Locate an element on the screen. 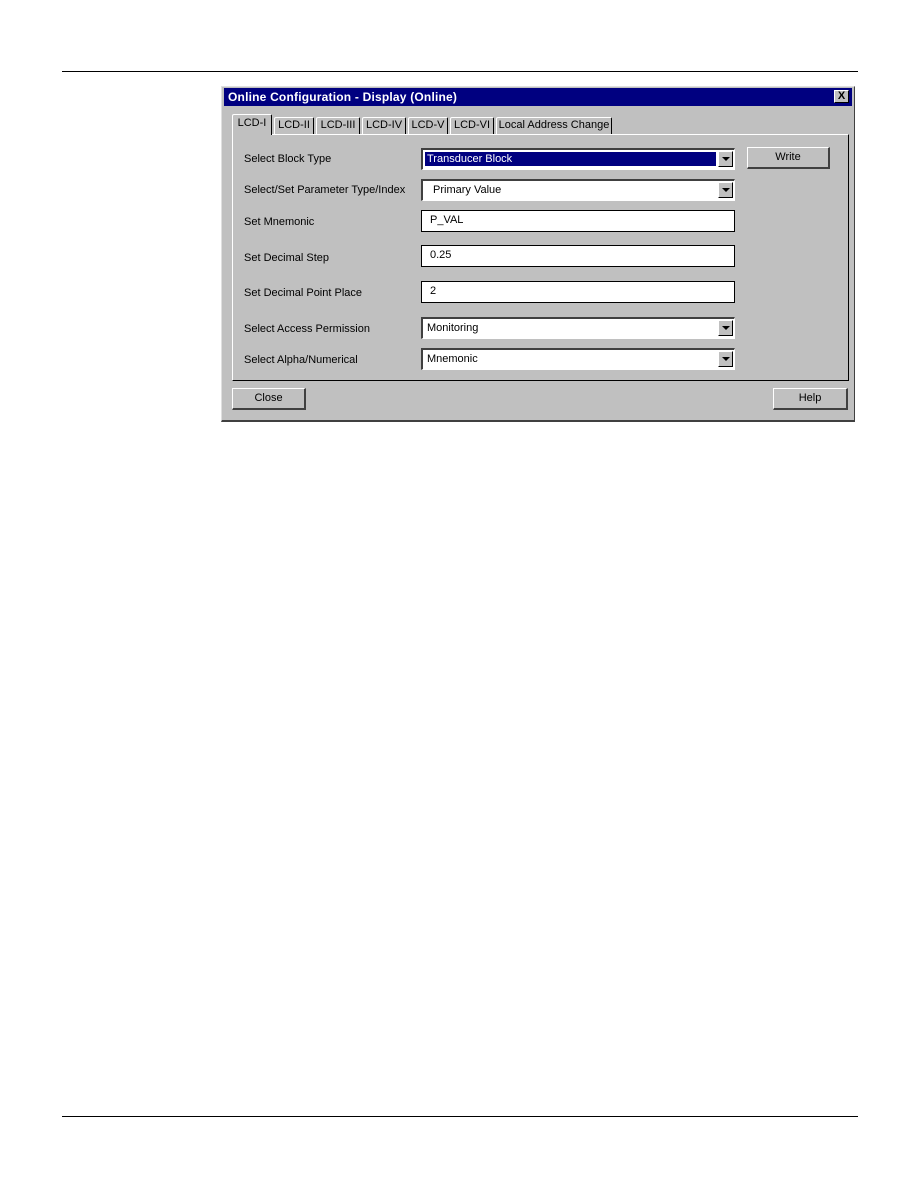 The image size is (918, 1188). tab-lcd-v: LCD-V is located at coordinates (428, 125).